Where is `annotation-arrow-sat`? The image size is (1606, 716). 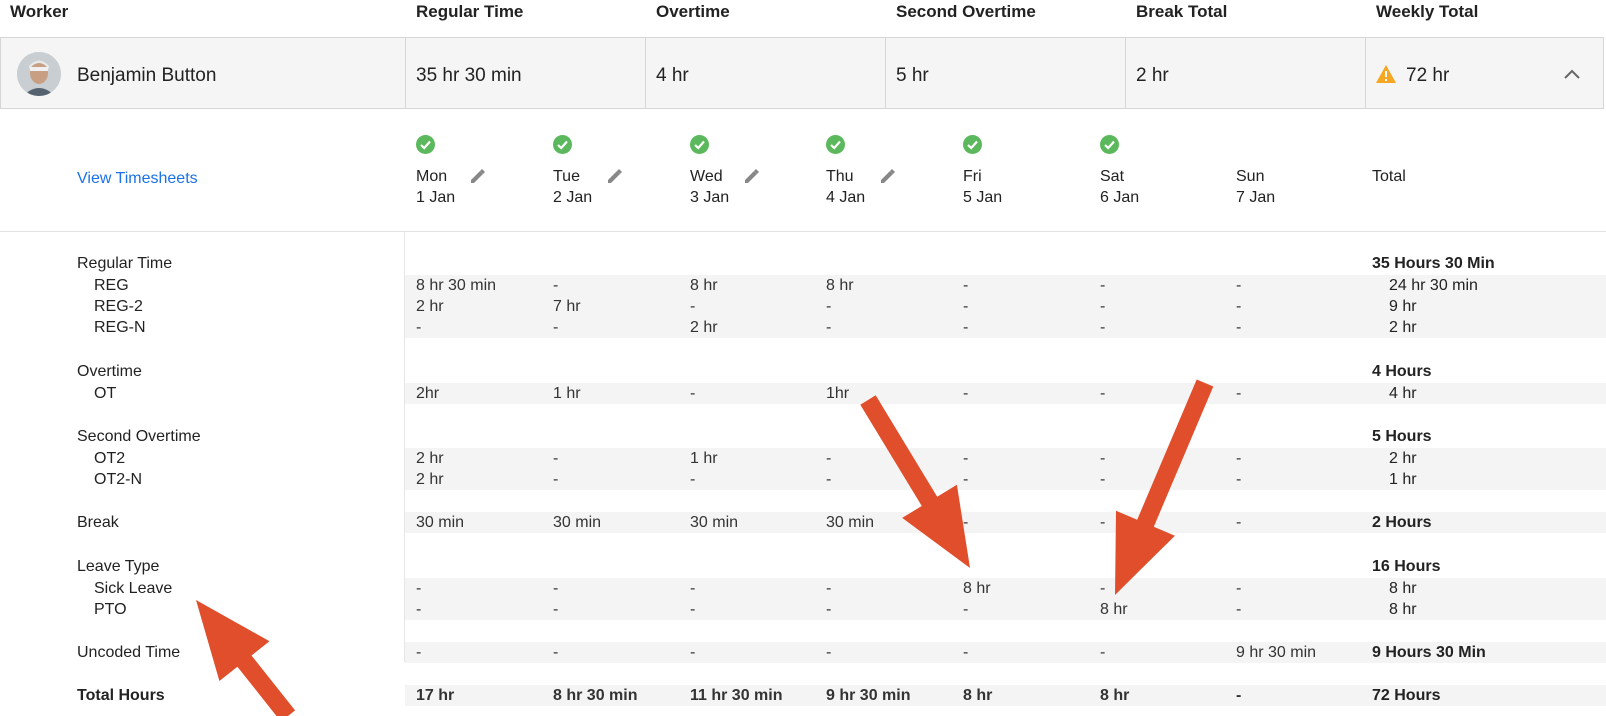
annotation-arrow-sat is located at coordinates (1164, 487).